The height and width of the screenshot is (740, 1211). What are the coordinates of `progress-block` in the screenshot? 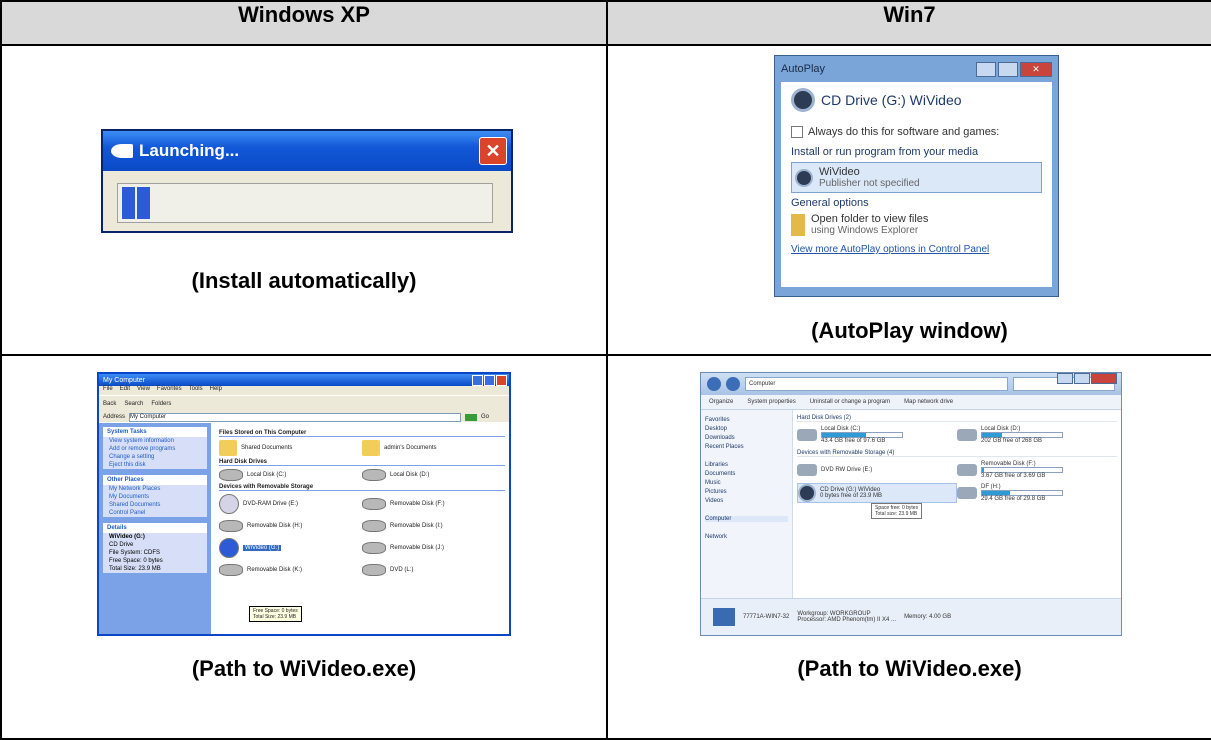 It's located at (128, 203).